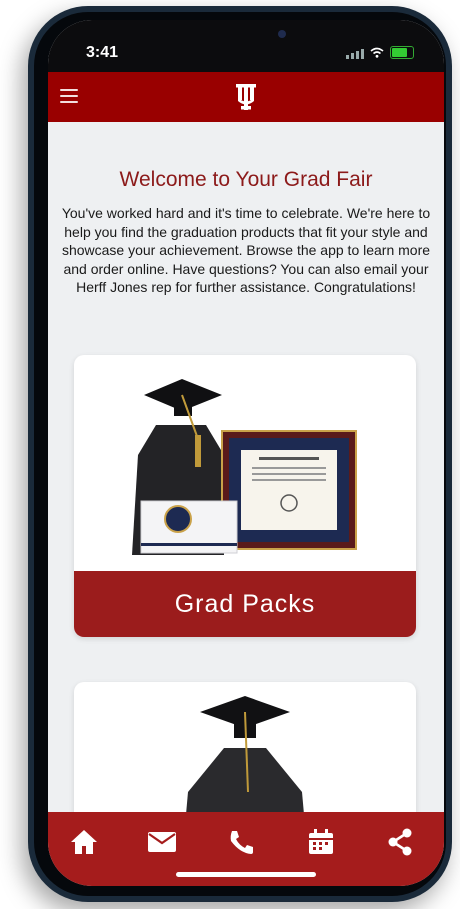 This screenshot has width=460, height=909. What do you see at coordinates (70, 96) in the screenshot?
I see `hamburger-menu-icon` at bounding box center [70, 96].